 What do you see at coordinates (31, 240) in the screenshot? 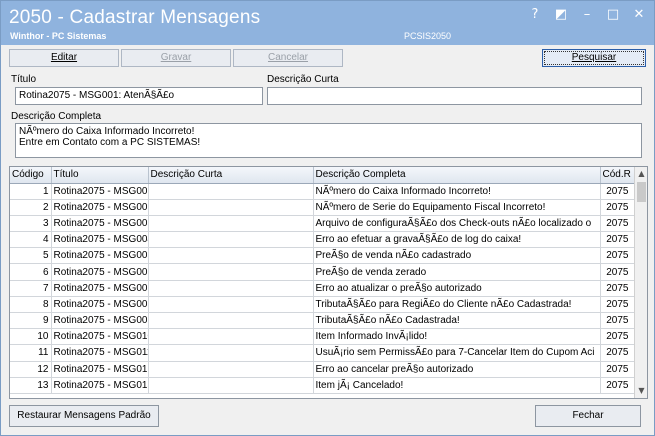
I see `cell-codigo: 4` at bounding box center [31, 240].